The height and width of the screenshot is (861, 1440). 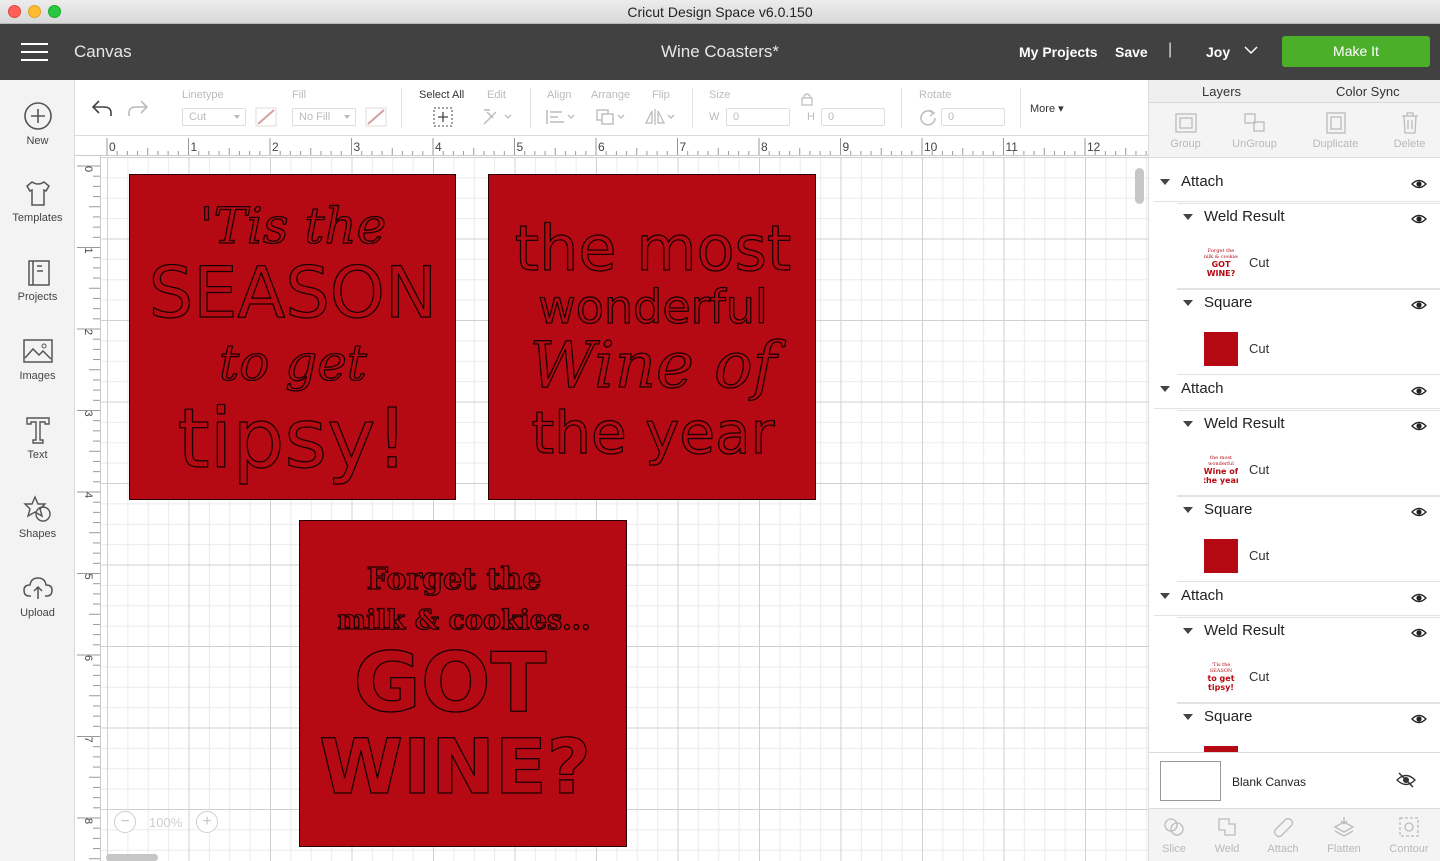 I want to click on layer-item-row: the most wonderful Wine of the year Cut, so click(x=1294, y=470).